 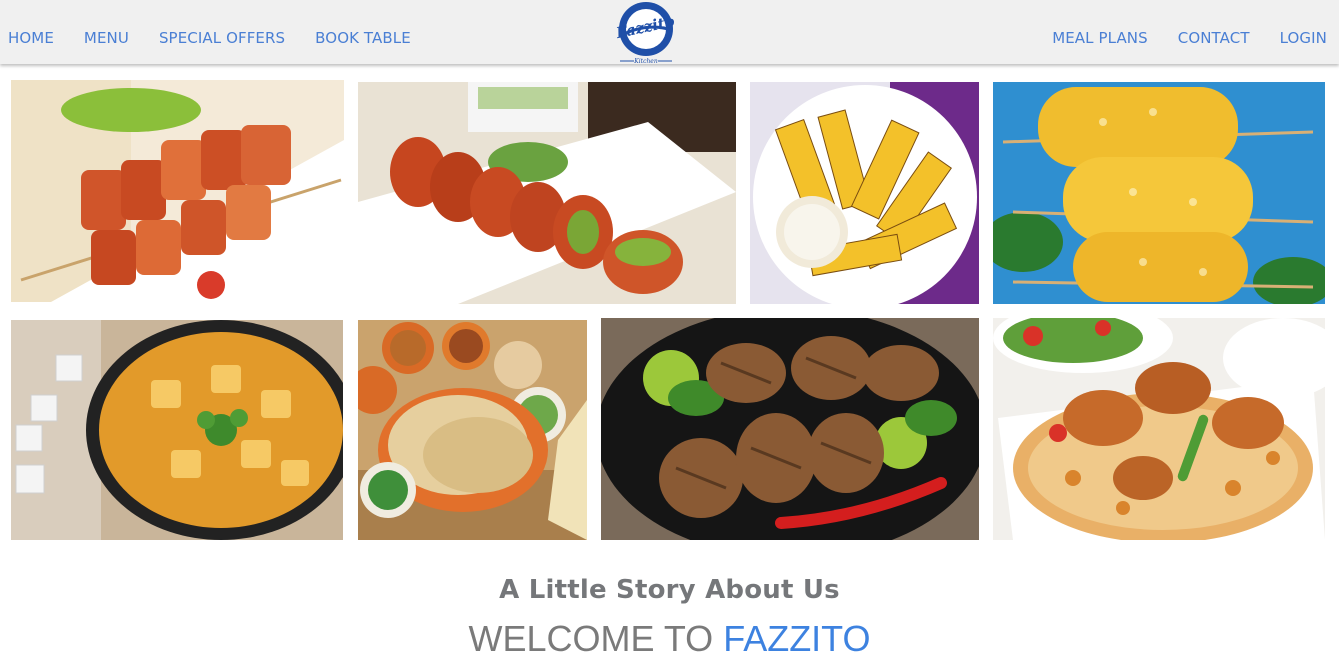 What do you see at coordinates (1159, 193) in the screenshot?
I see `corn-skewers-image` at bounding box center [1159, 193].